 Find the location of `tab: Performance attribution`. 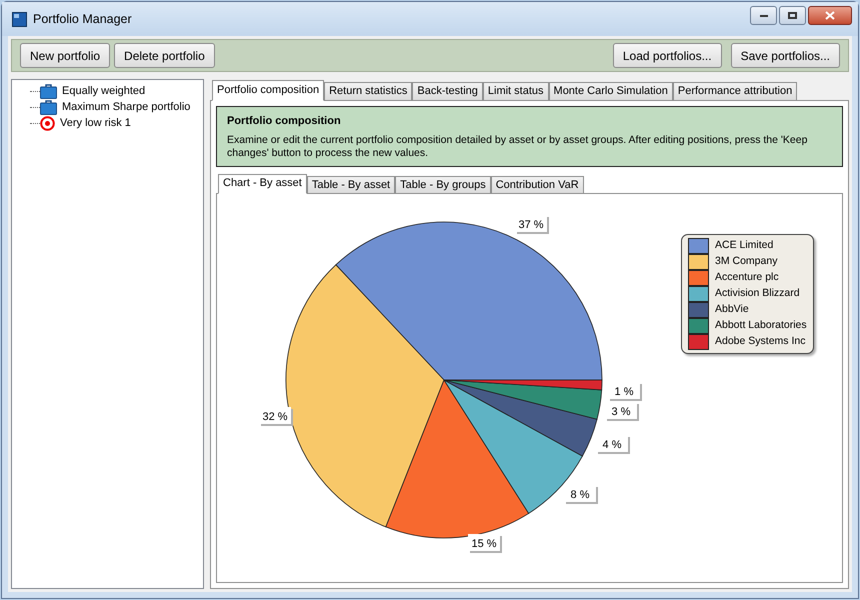

tab: Performance attribution is located at coordinates (735, 91).